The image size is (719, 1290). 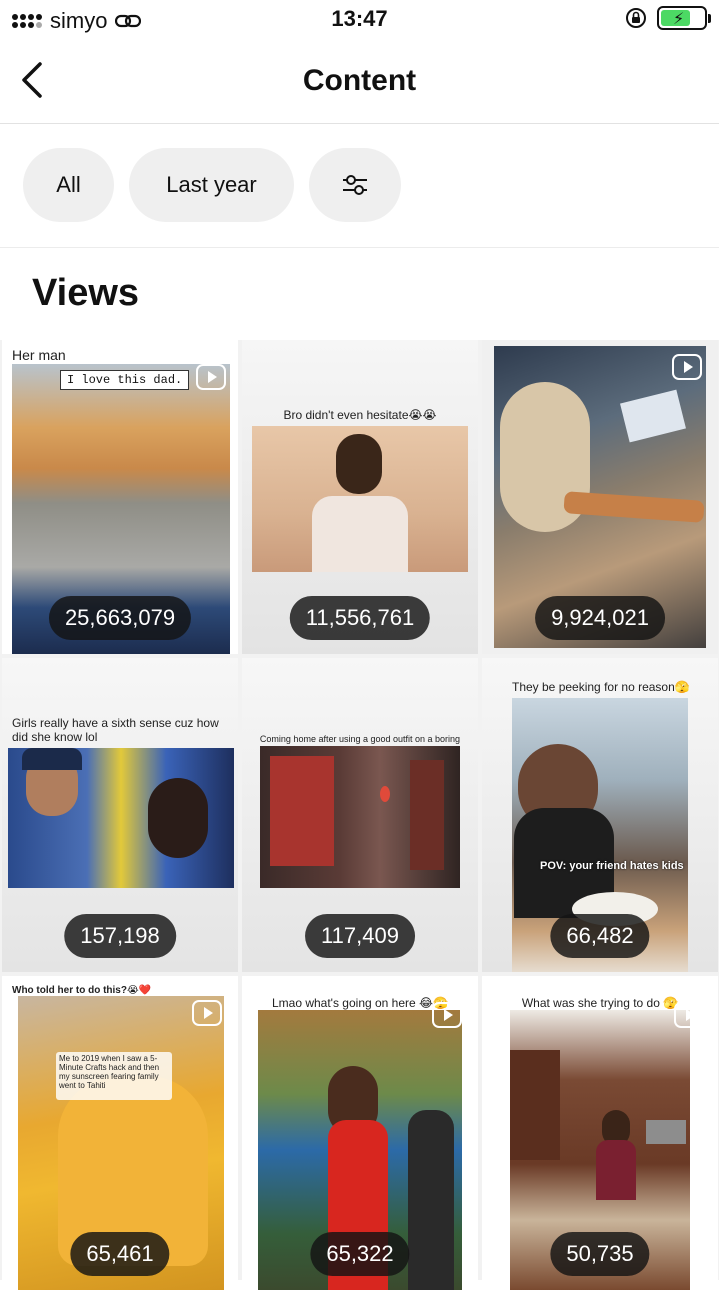 What do you see at coordinates (600, 1254) in the screenshot?
I see `view-count-badge: 50,735` at bounding box center [600, 1254].